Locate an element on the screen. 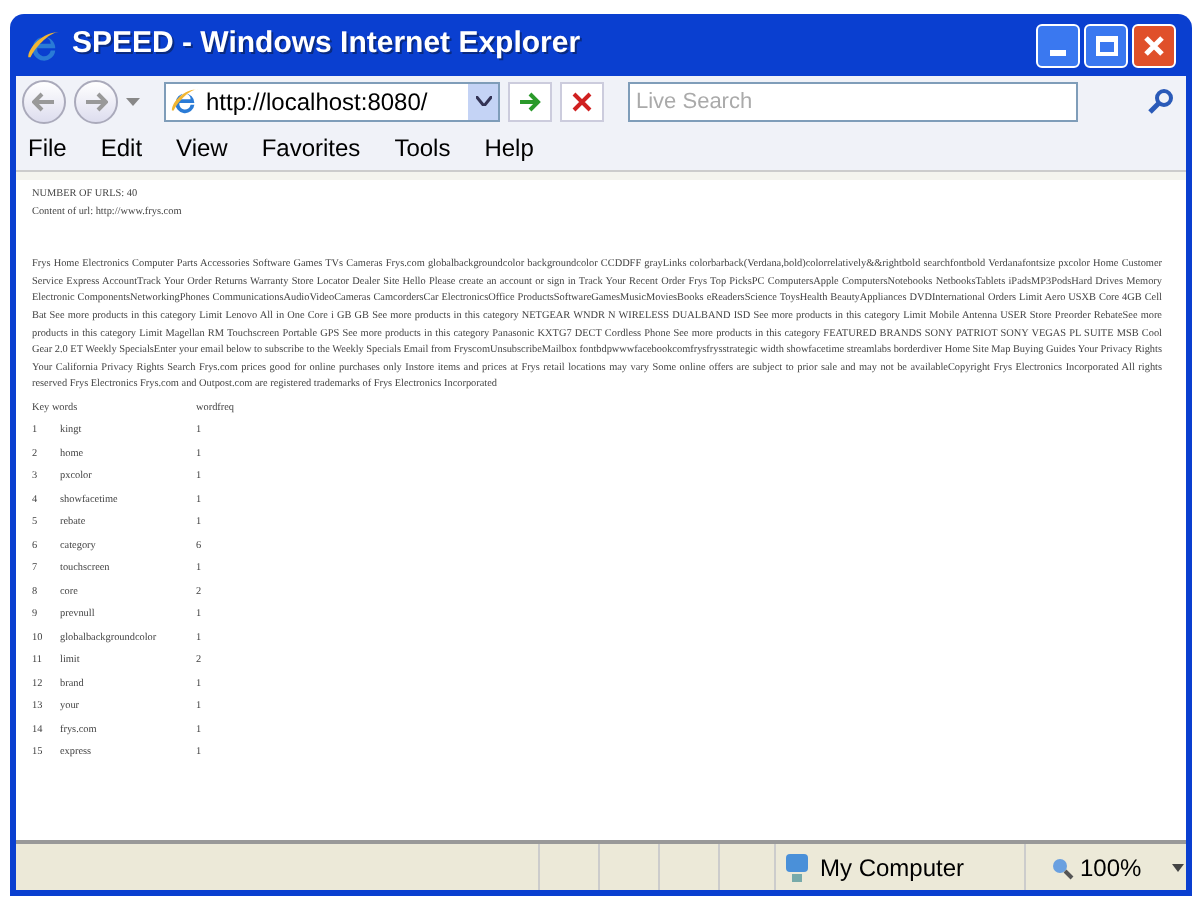 The image size is (1202, 904). menu-item: Edit is located at coordinates (121, 148).